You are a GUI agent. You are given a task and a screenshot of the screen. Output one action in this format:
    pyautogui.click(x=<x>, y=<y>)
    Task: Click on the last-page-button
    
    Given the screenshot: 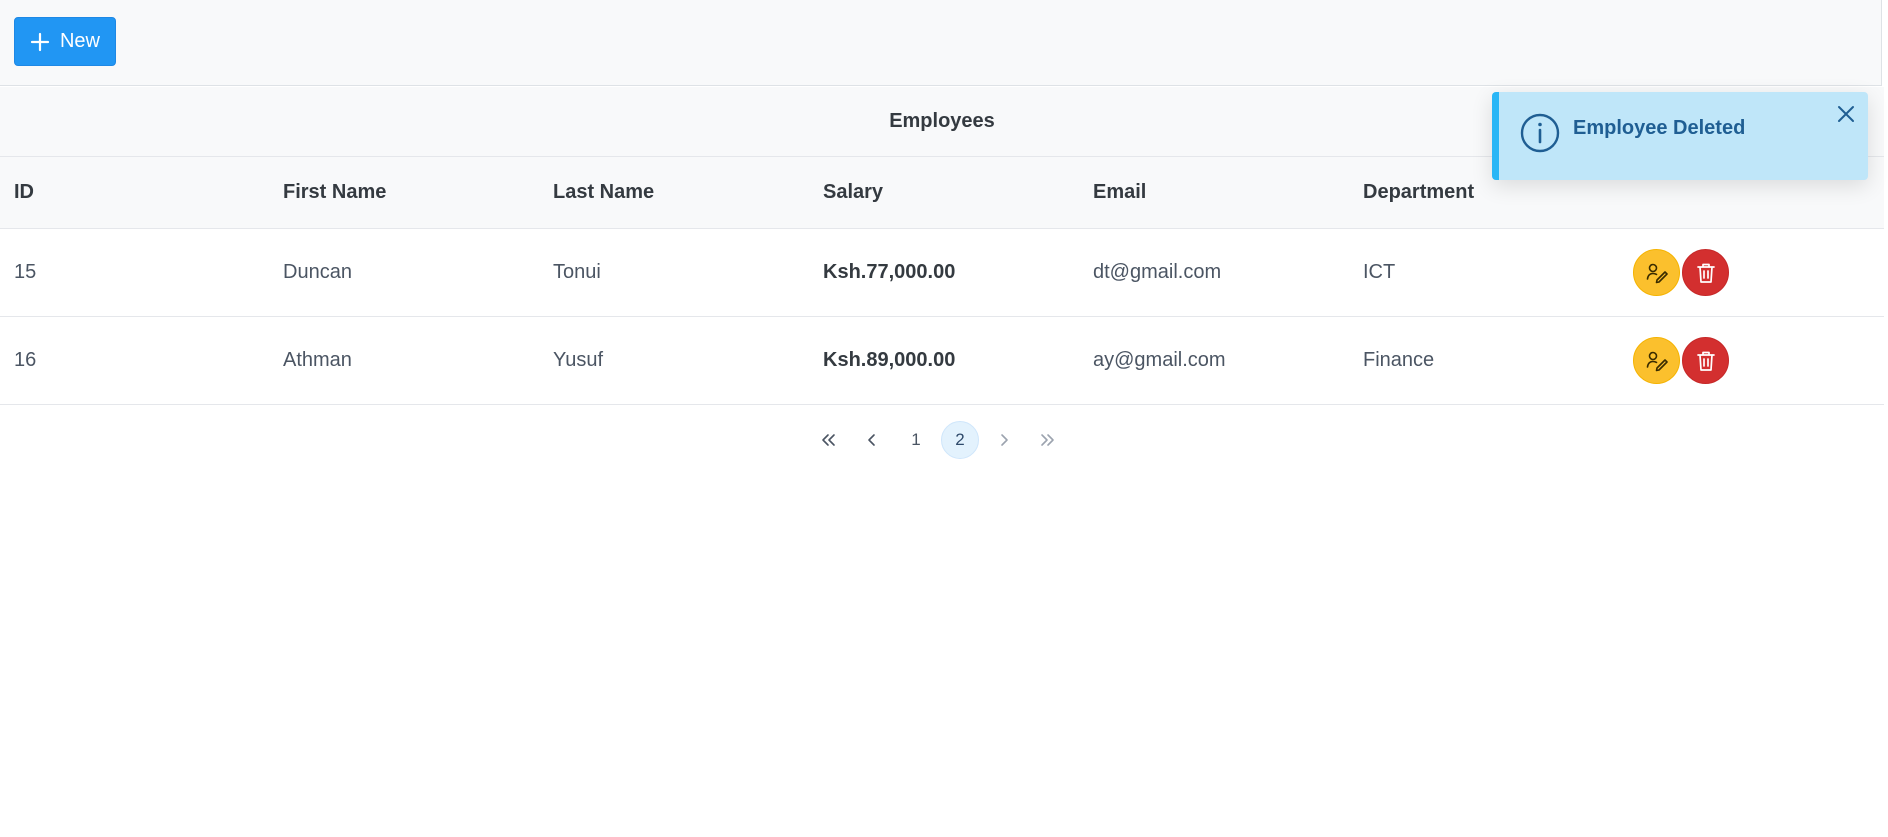 What is the action you would take?
    pyautogui.click(x=1048, y=440)
    